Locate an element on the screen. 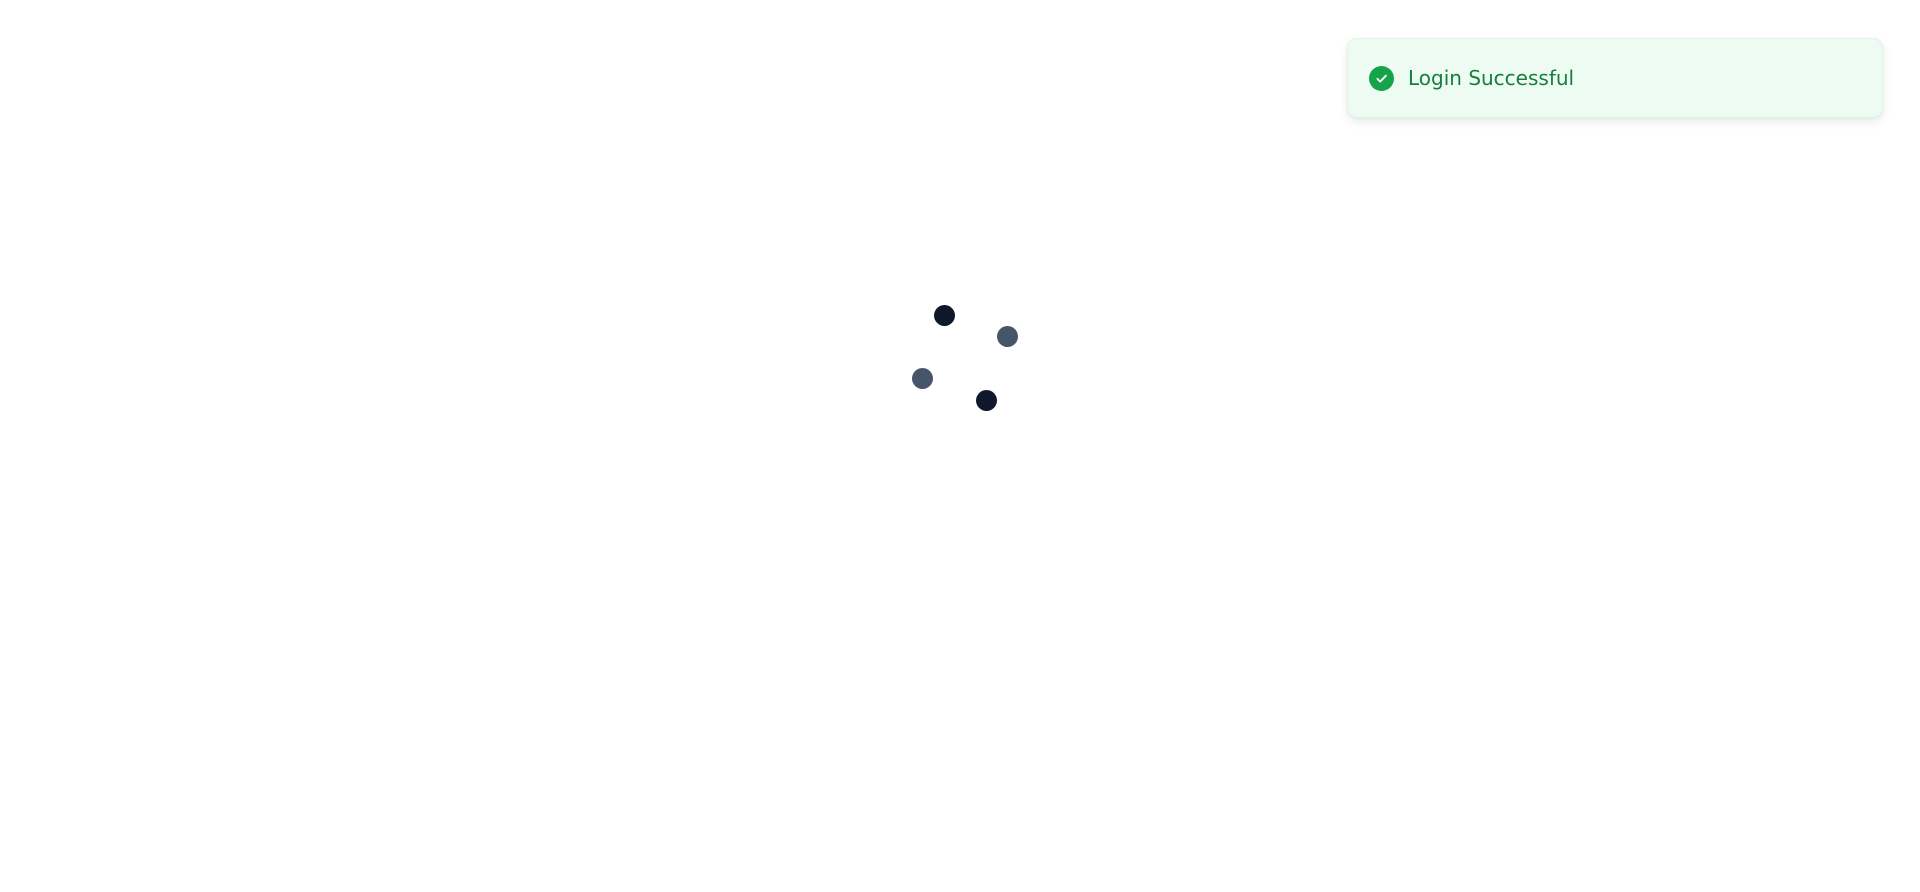 The width and height of the screenshot is (1920, 892). check-circle-icon is located at coordinates (1381, 78).